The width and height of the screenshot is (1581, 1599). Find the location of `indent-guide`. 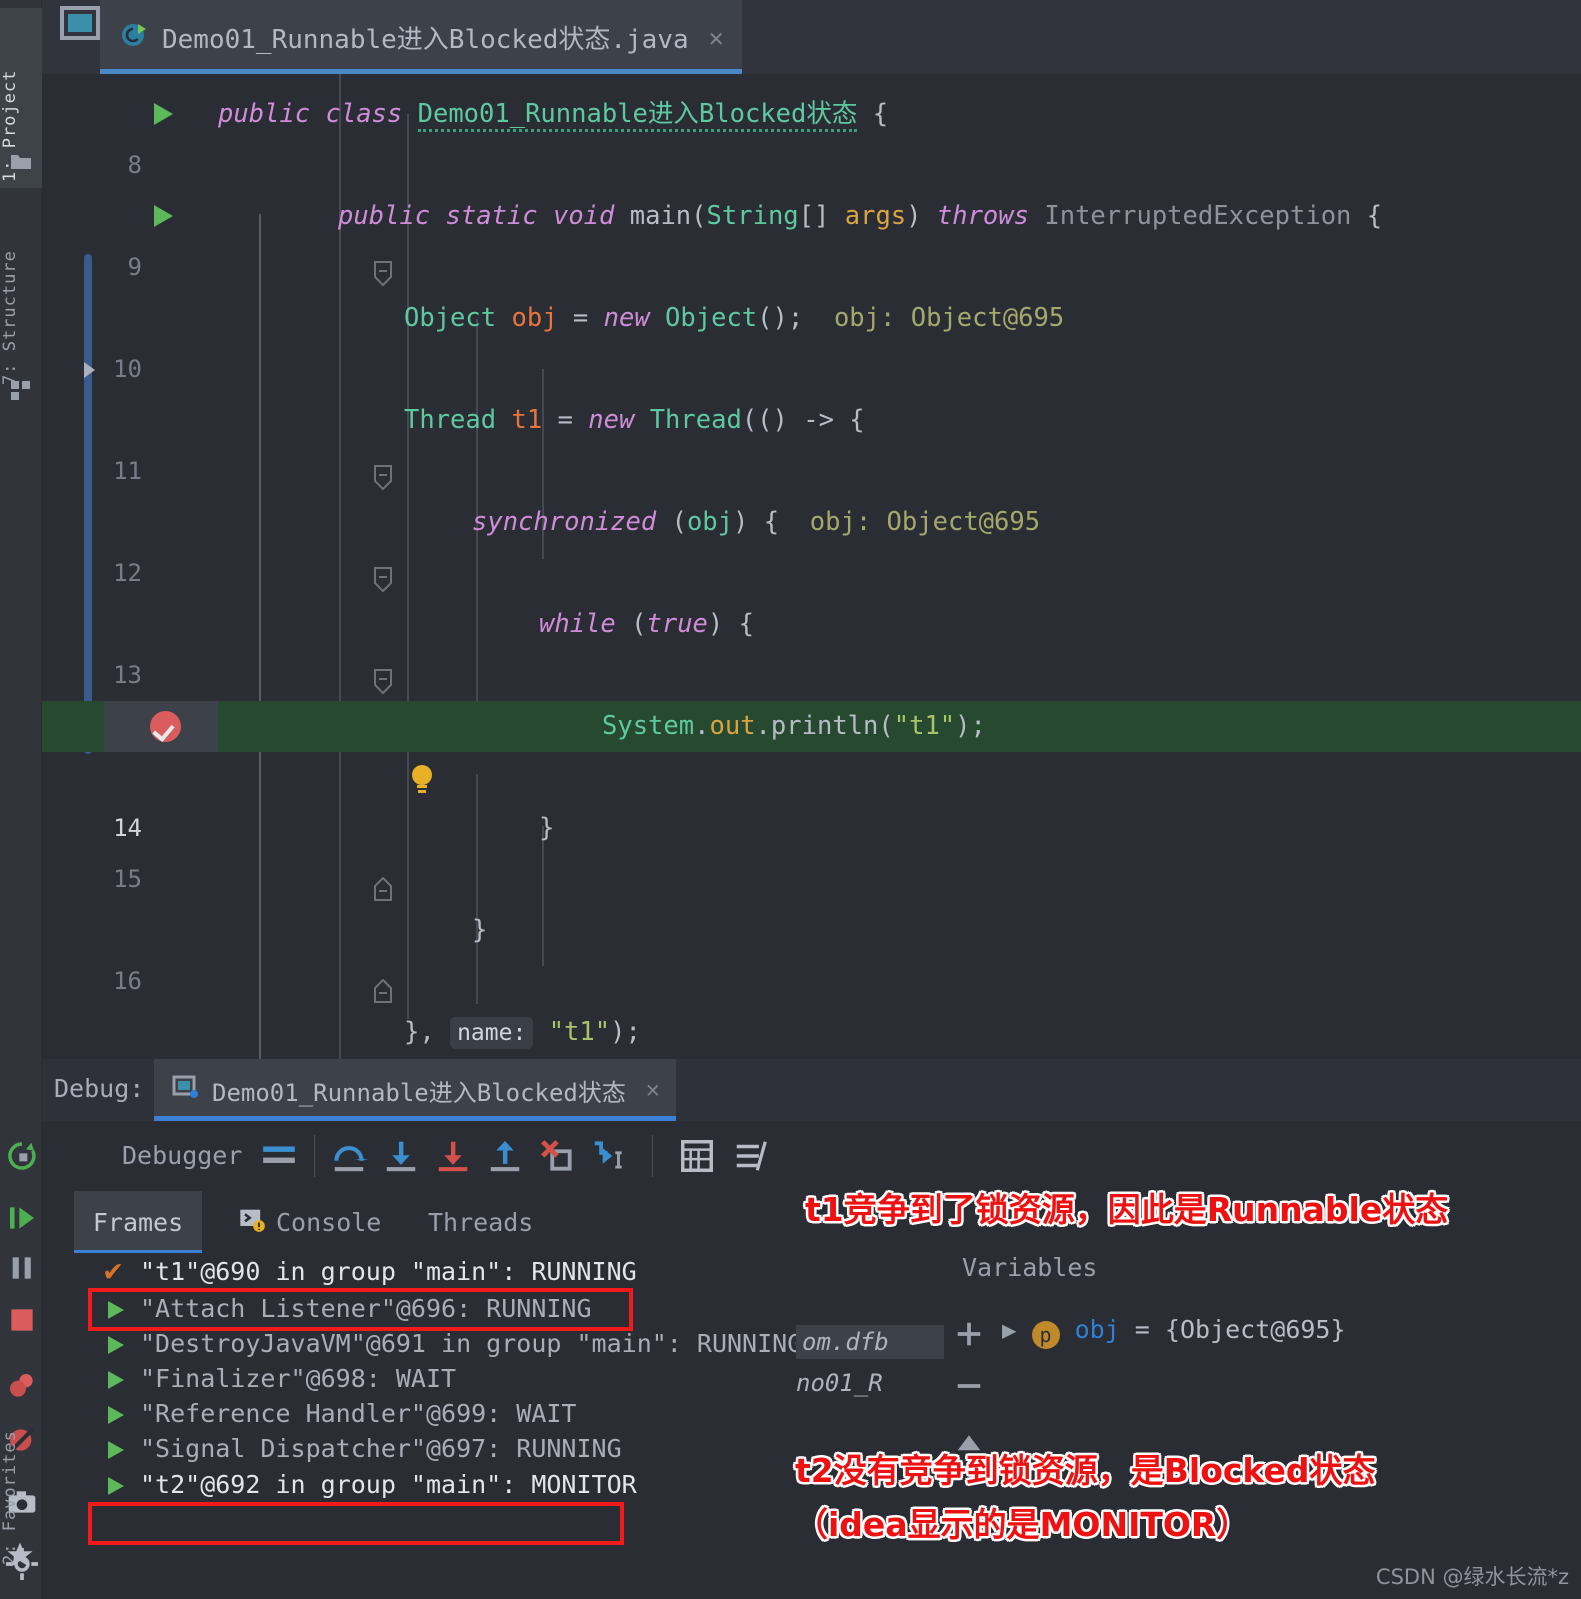

indent-guide is located at coordinates (408, 566).